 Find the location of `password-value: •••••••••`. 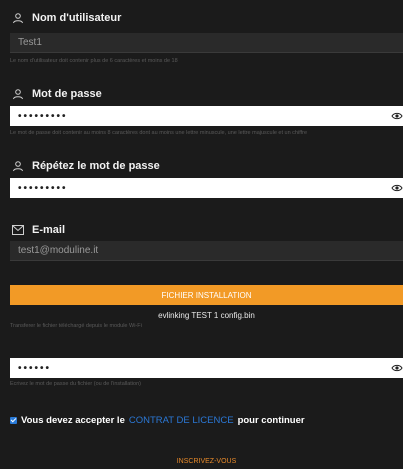

password-value: ••••••••• is located at coordinates (43, 116).